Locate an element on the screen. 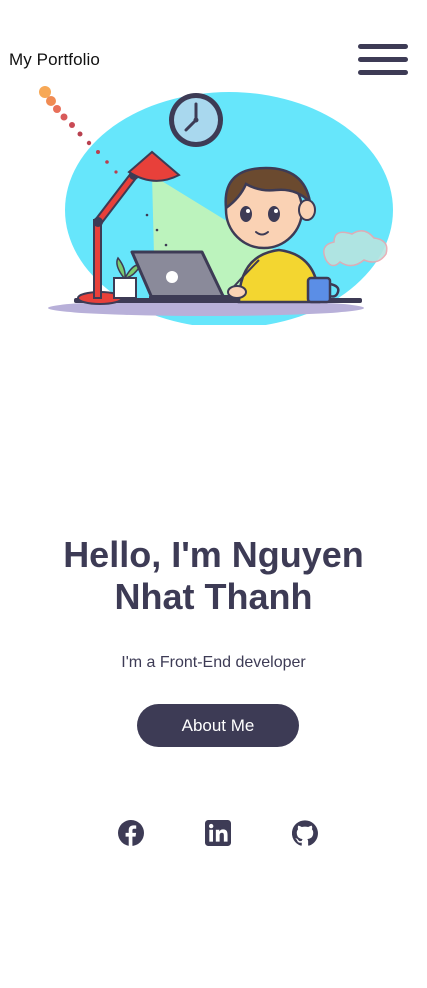 This screenshot has height=988, width=427. menu-bar-middle is located at coordinates (383, 59).